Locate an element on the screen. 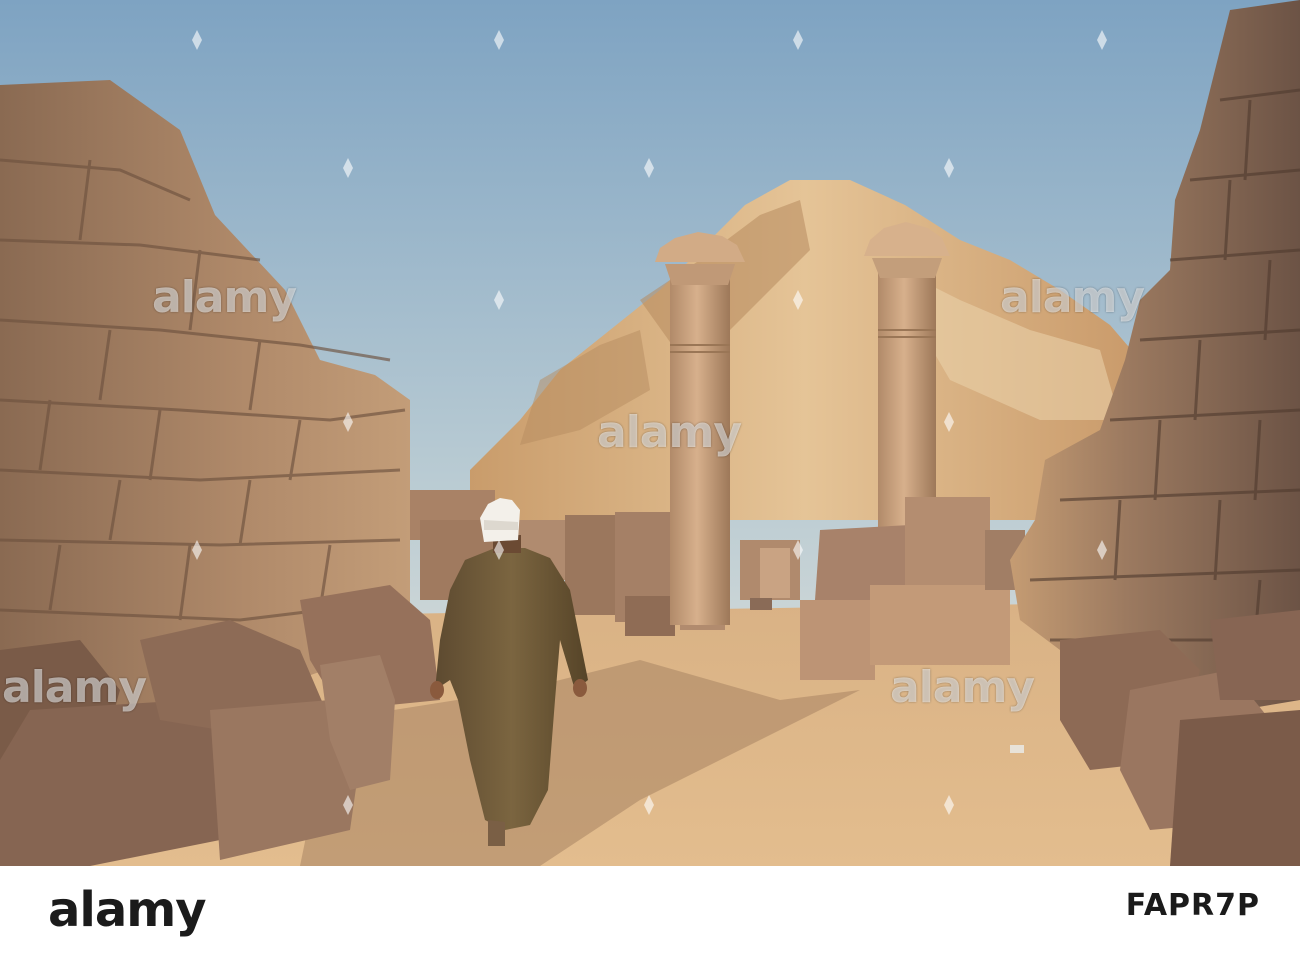  image-id-block: FAPR7P is located at coordinates (1193, 905).